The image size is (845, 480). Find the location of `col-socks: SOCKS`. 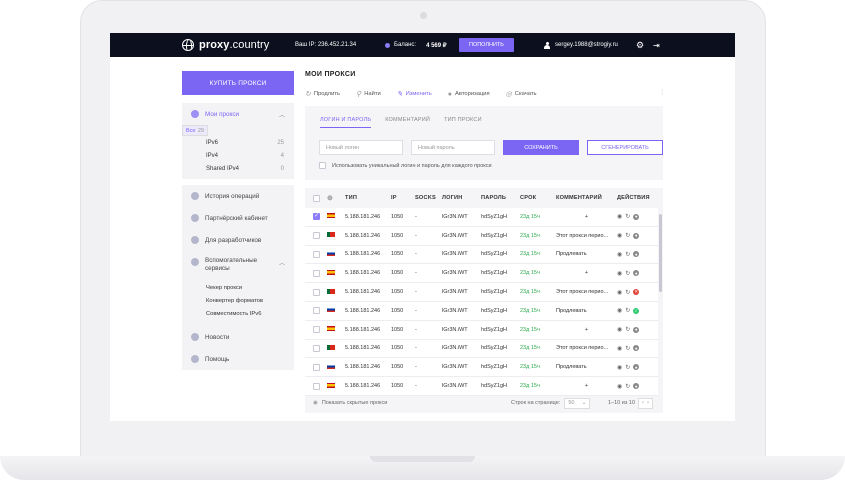

col-socks: SOCKS is located at coordinates (428, 198).